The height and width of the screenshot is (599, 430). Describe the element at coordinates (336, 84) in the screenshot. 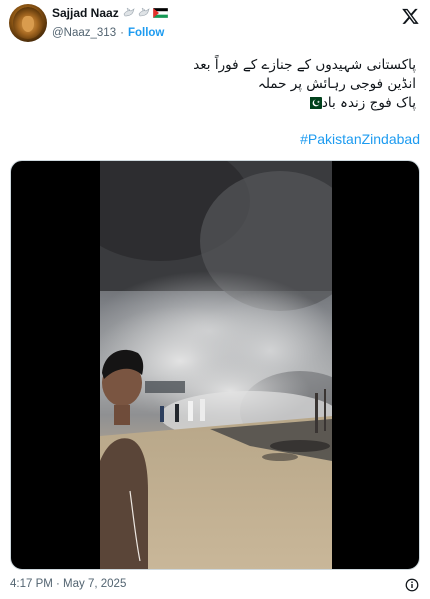

I see `tweet-line-2: انڈین فوجی رہائش پر حملہ` at that location.